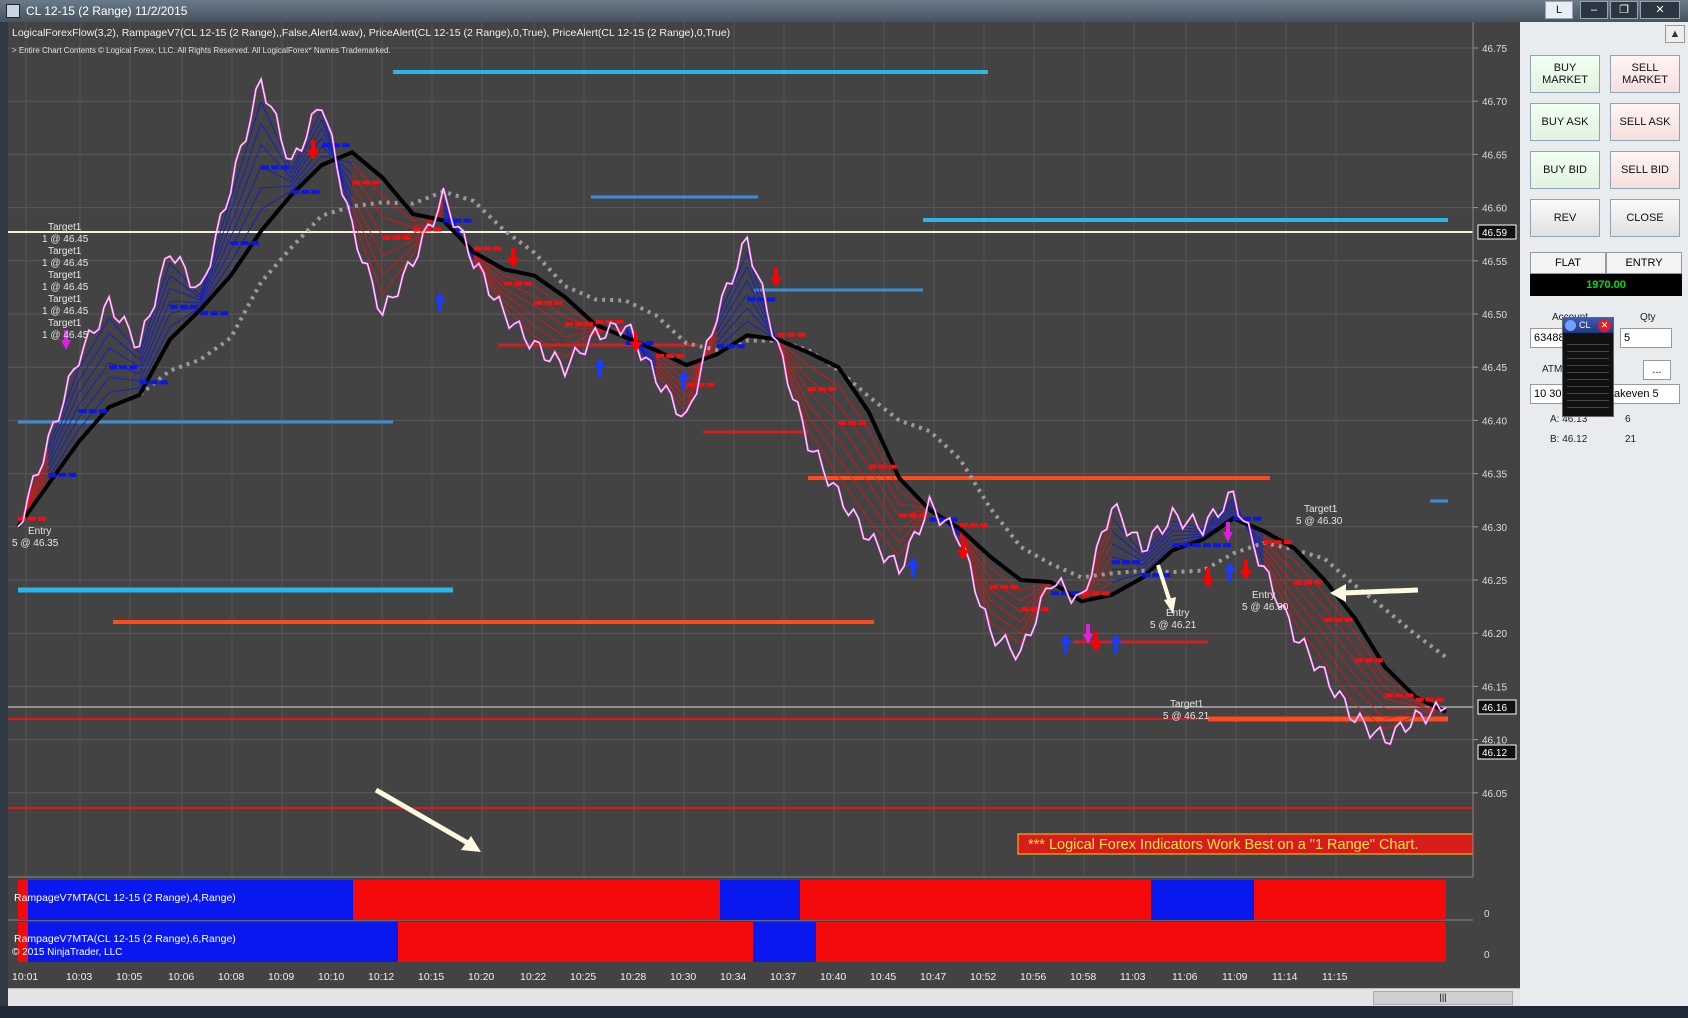 The width and height of the screenshot is (1688, 1018). What do you see at coordinates (933, 977) in the screenshot?
I see `time-tick-label: 10:47` at bounding box center [933, 977].